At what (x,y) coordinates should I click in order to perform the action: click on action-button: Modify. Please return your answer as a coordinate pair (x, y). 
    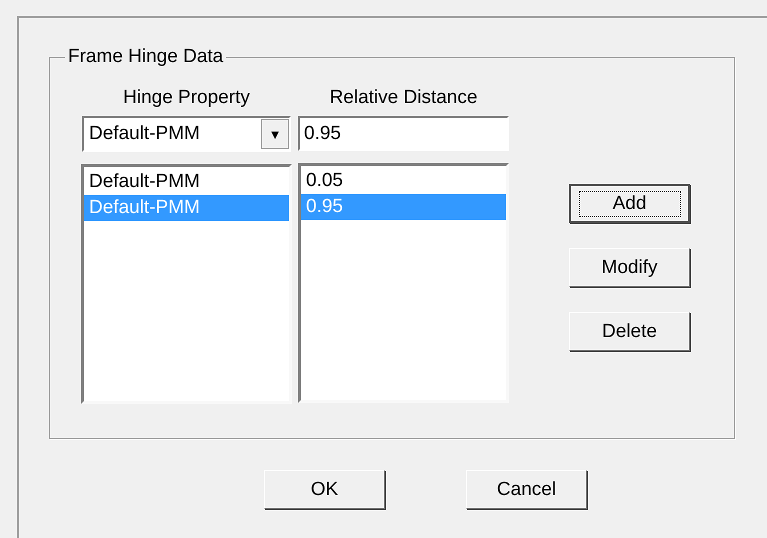
    Looking at the image, I should click on (629, 267).